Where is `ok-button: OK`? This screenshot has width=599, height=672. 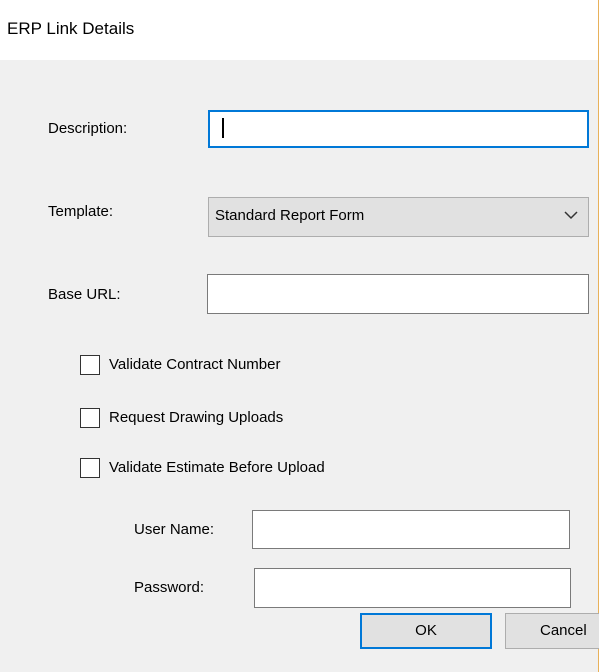
ok-button: OK is located at coordinates (426, 631).